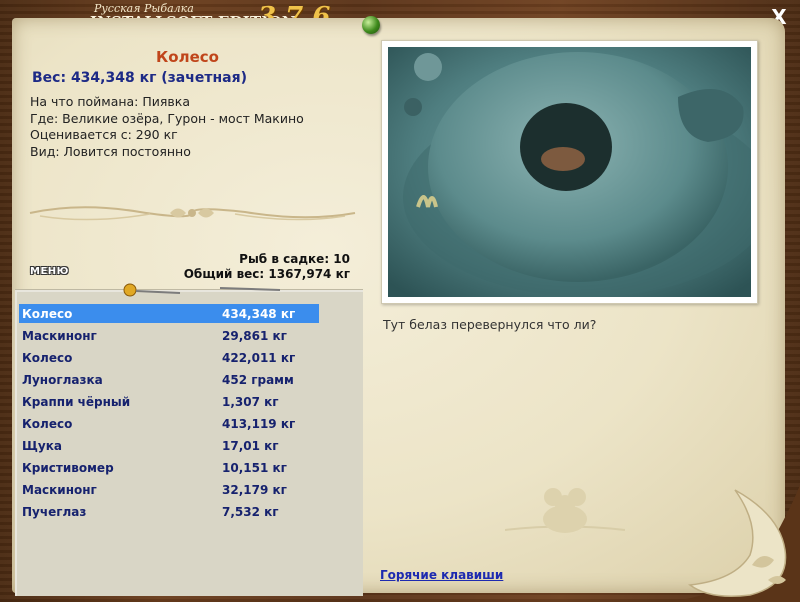 The height and width of the screenshot is (602, 800). What do you see at coordinates (169, 379) in the screenshot?
I see `catch-list-item: Луноглазка 452 грамм` at bounding box center [169, 379].